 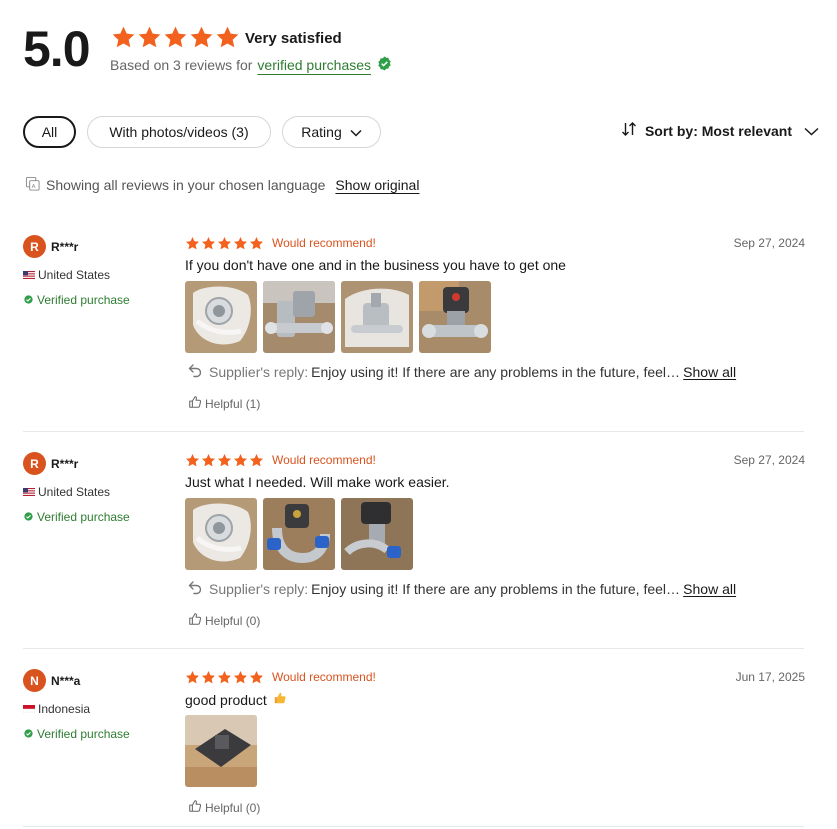 I want to click on sort-dropdown: Sort by: Most relevant, so click(x=720, y=130).